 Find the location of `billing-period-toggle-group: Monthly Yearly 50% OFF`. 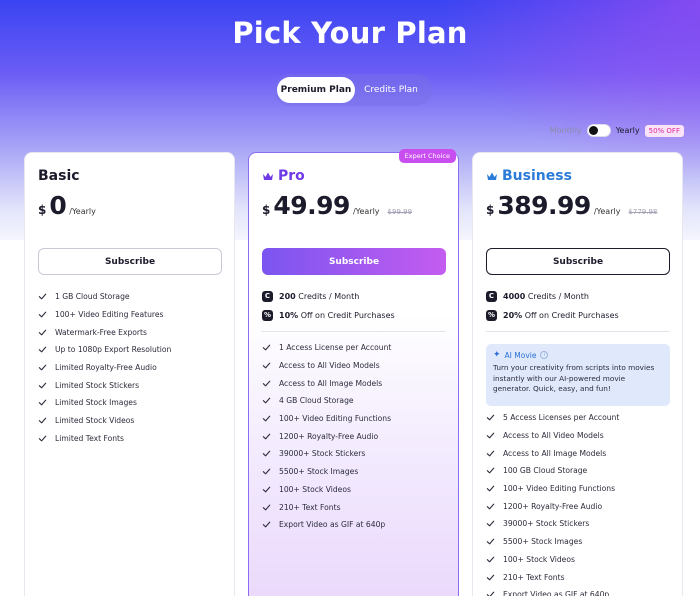

billing-period-toggle-group: Monthly Yearly 50% OFF is located at coordinates (617, 130).